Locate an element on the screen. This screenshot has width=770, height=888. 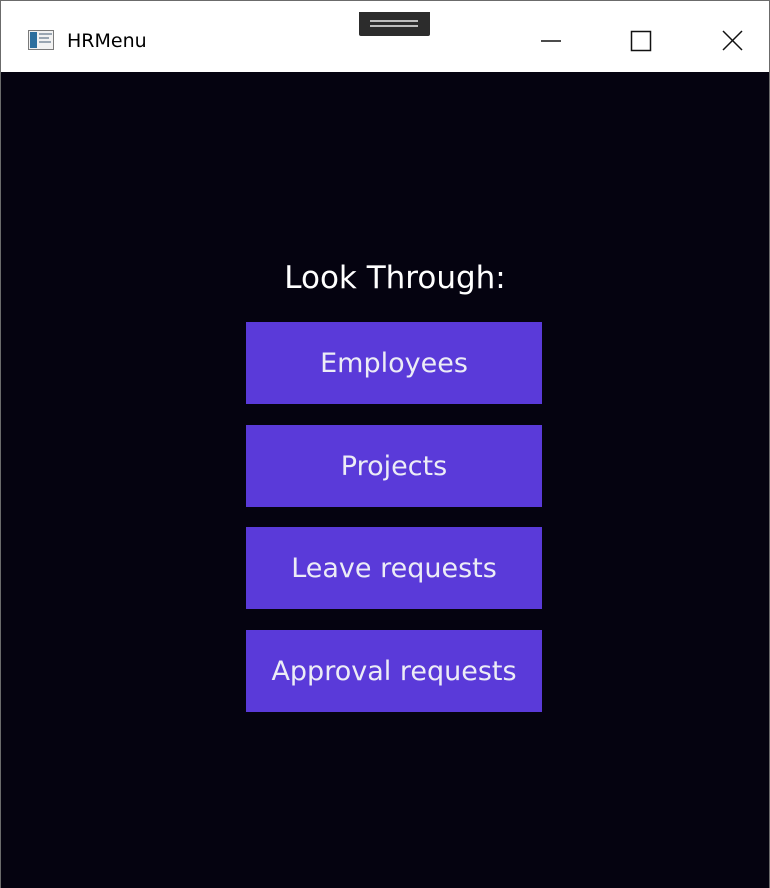
employees-button-label: Employees is located at coordinates (394, 363).